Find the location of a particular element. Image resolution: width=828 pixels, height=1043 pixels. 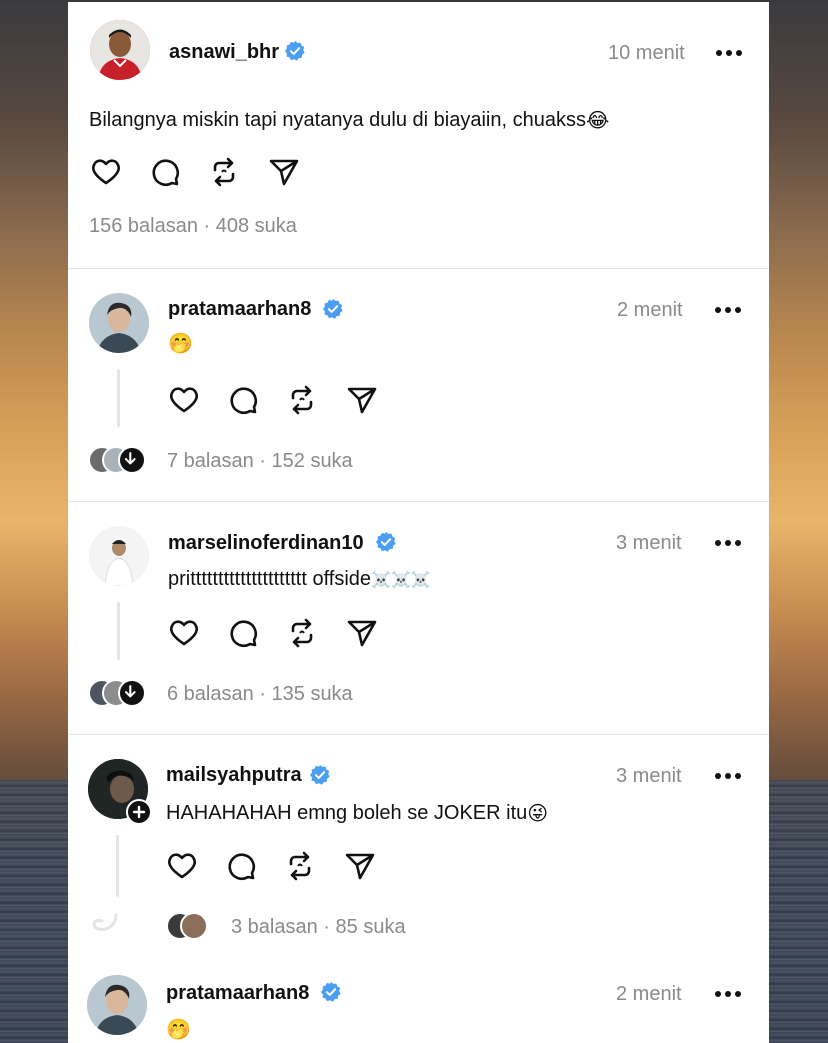

mini-avatar is located at coordinates (194, 926).